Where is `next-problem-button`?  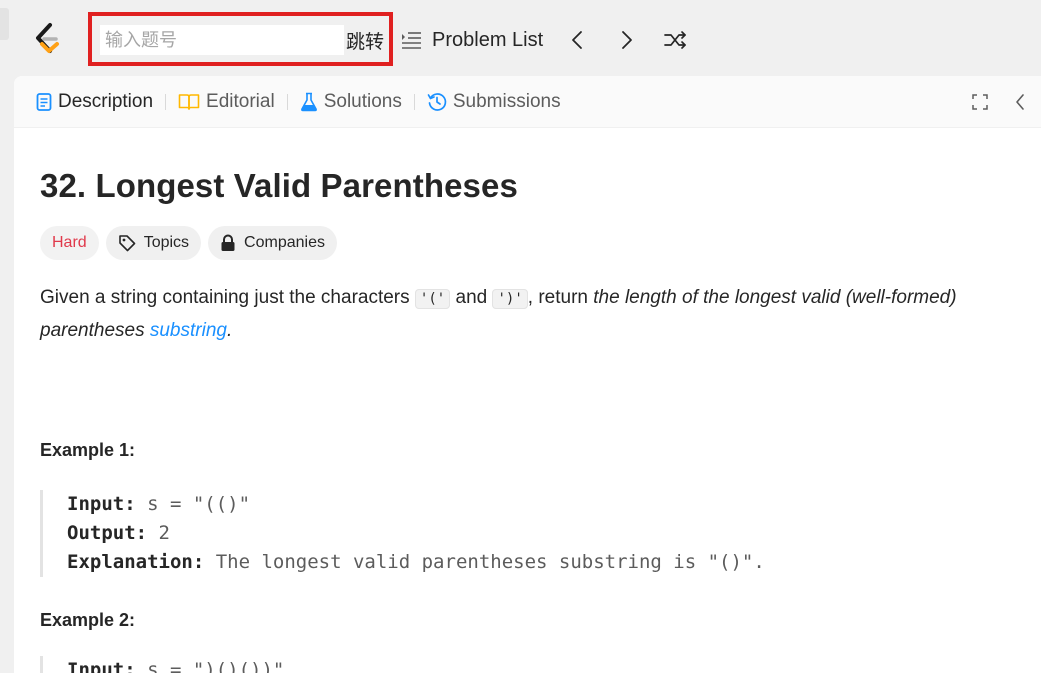
next-problem-button is located at coordinates (627, 40).